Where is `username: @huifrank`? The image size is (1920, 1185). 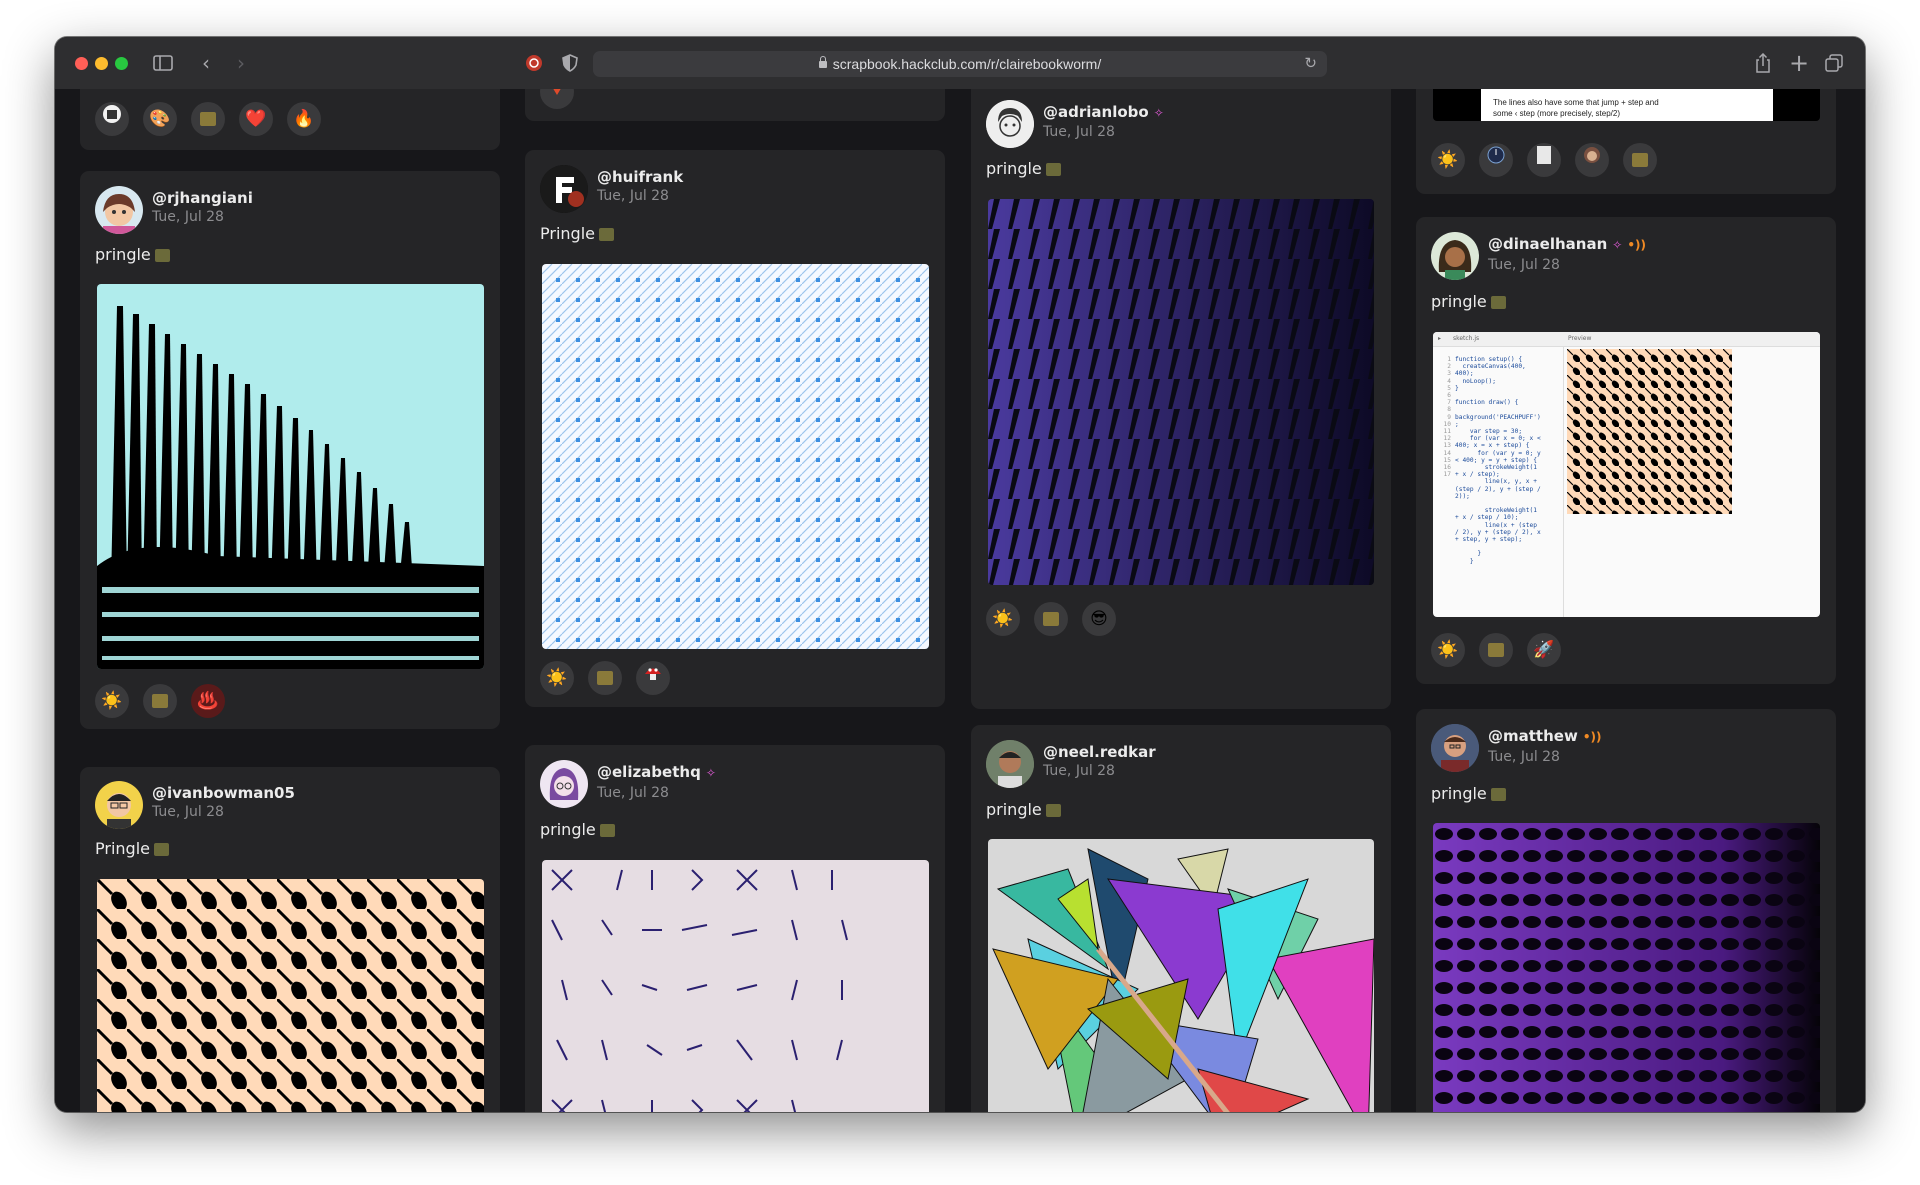
username: @huifrank is located at coordinates (640, 177).